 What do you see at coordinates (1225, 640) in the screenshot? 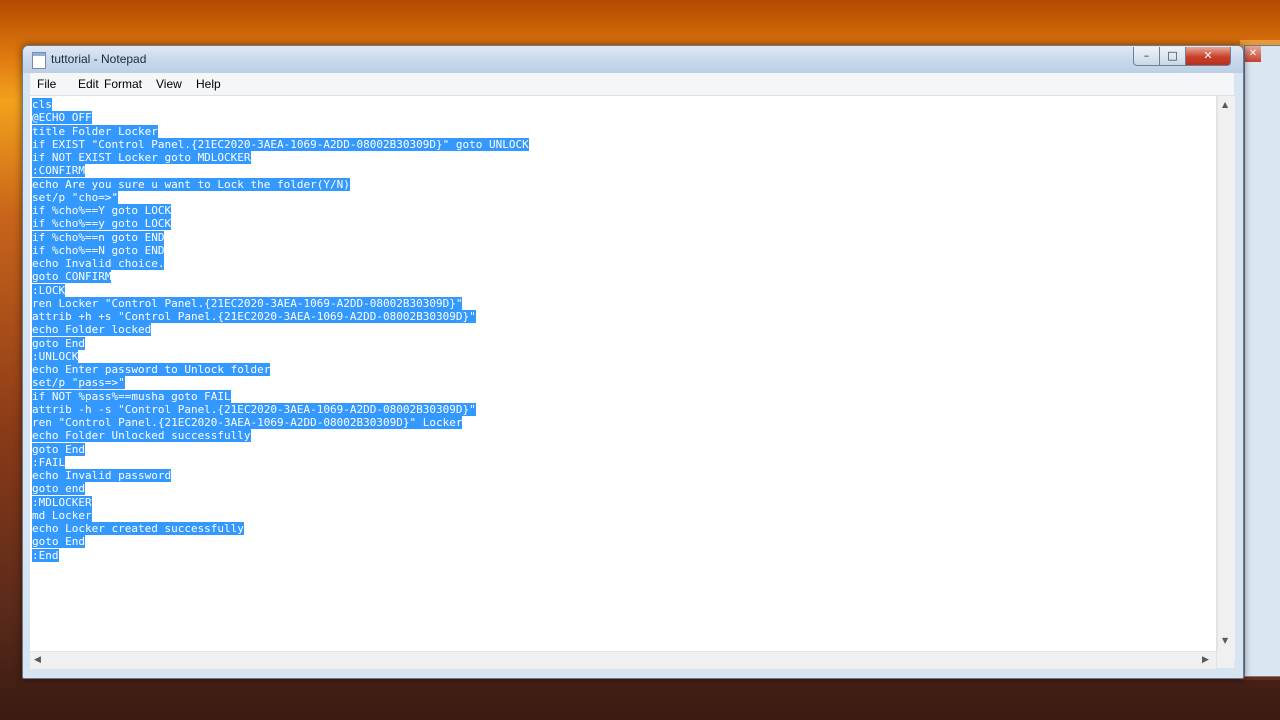
I see `scroll-down-icon: ▼` at bounding box center [1225, 640].